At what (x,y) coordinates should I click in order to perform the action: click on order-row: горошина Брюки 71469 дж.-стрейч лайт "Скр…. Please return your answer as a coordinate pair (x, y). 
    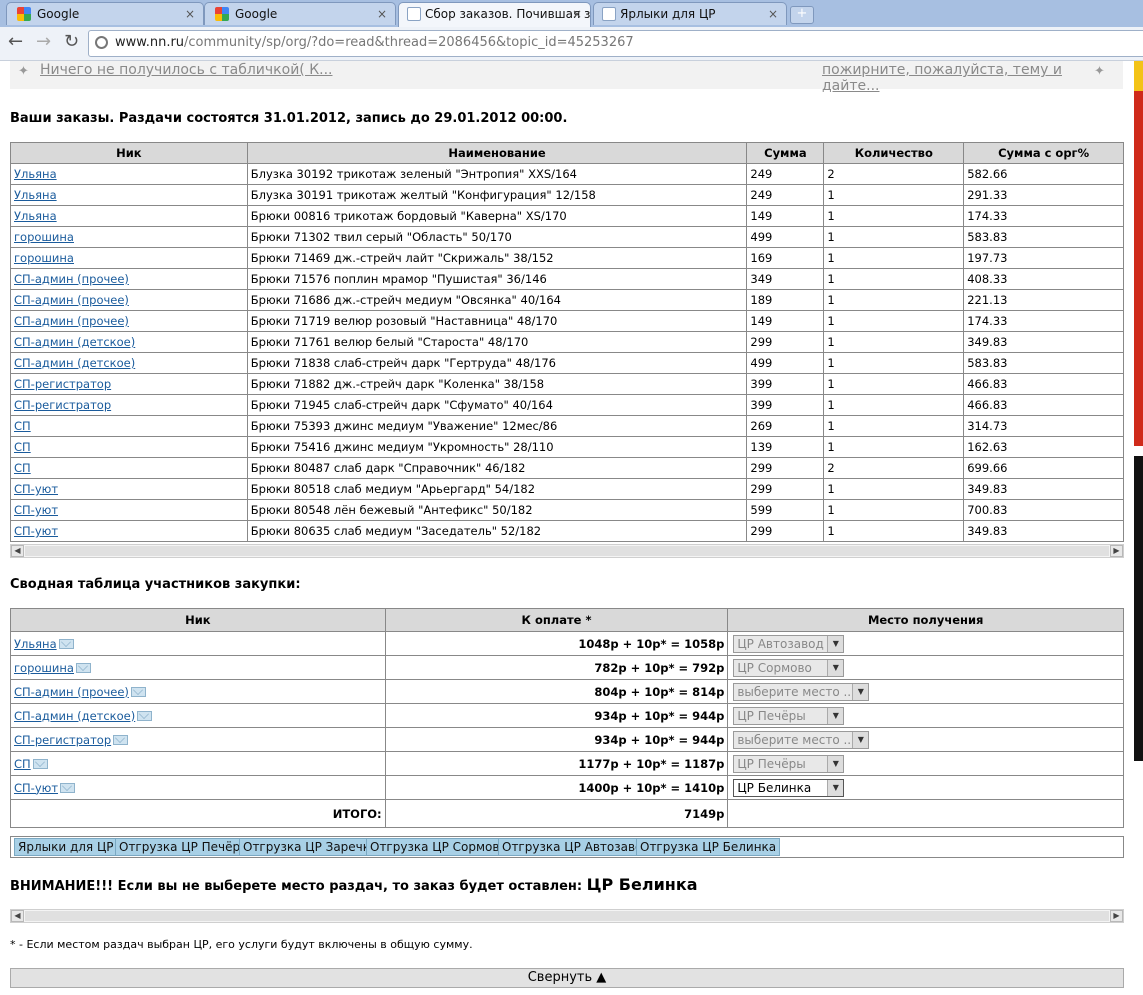
    Looking at the image, I should click on (567, 258).